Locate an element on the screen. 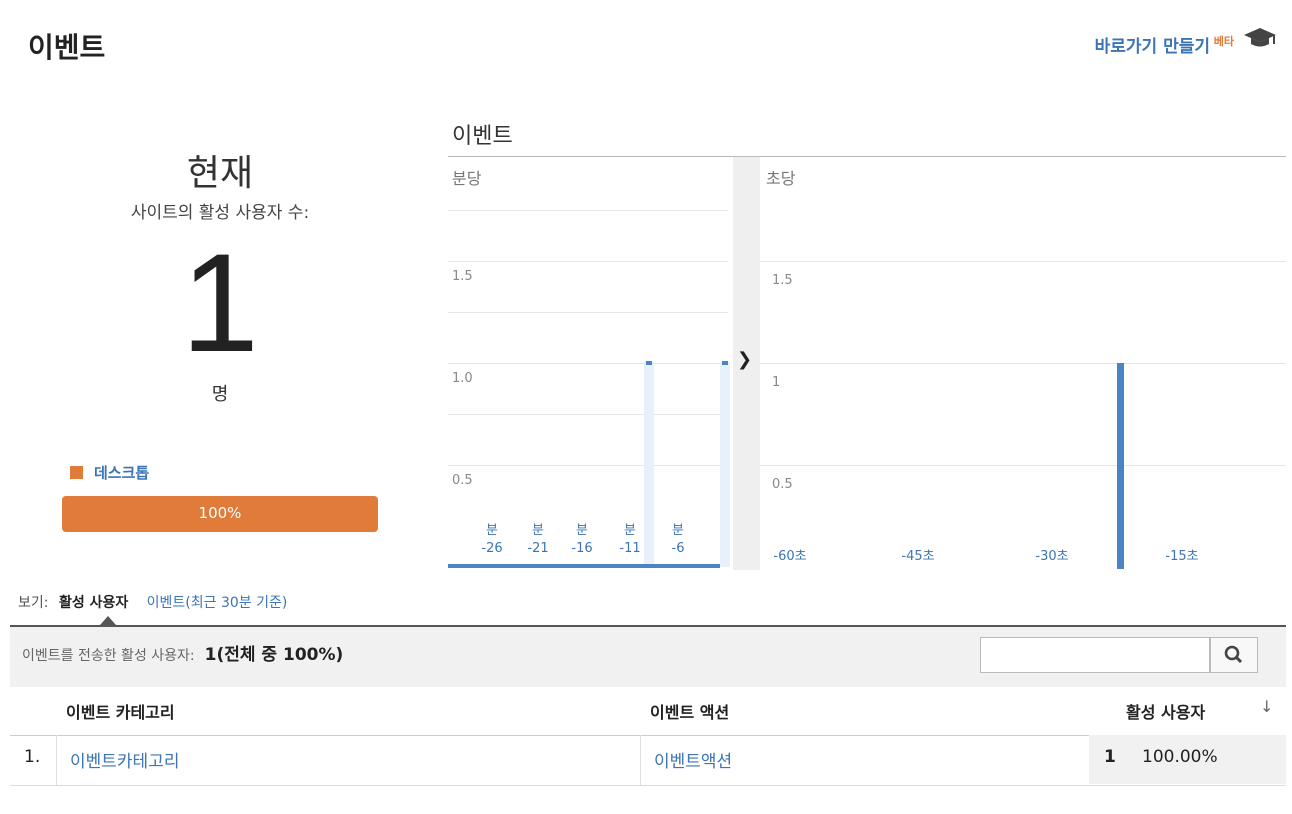  tab-events-30min: 이벤트(최근 30분 기준) is located at coordinates (217, 603).